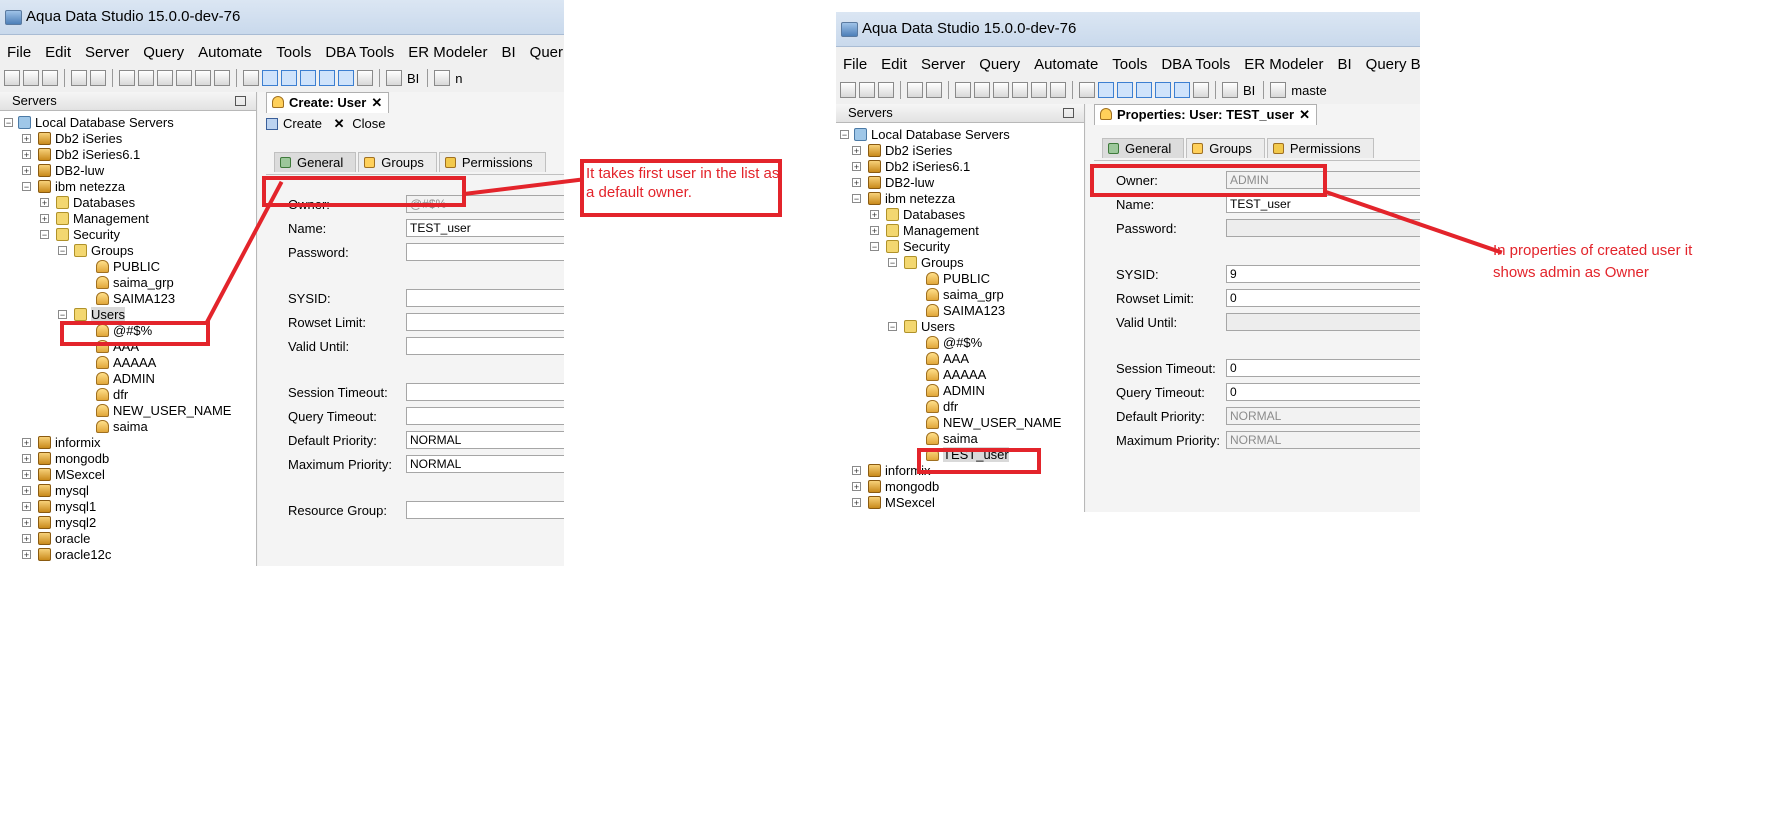  I want to click on query-analyzer-icon, so click(982, 90).